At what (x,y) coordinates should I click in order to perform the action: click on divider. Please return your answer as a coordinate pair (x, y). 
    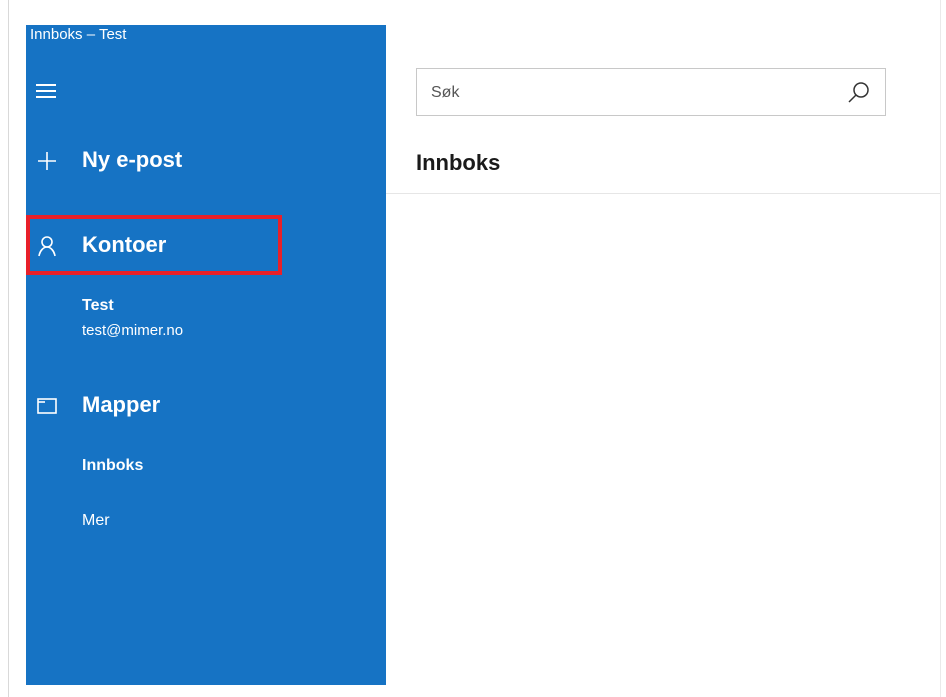
    Looking at the image, I should click on (663, 193).